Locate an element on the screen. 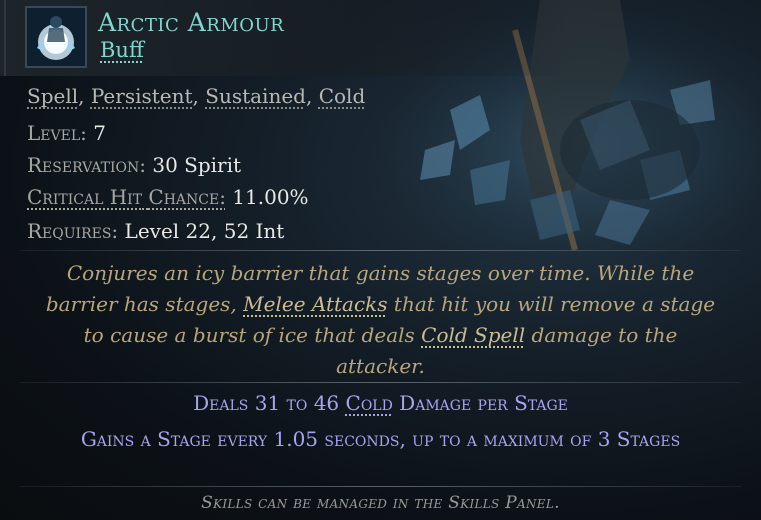 Image resolution: width=761 pixels, height=520 pixels. keyword-cold-spell: Cold Spell is located at coordinates (473, 335).